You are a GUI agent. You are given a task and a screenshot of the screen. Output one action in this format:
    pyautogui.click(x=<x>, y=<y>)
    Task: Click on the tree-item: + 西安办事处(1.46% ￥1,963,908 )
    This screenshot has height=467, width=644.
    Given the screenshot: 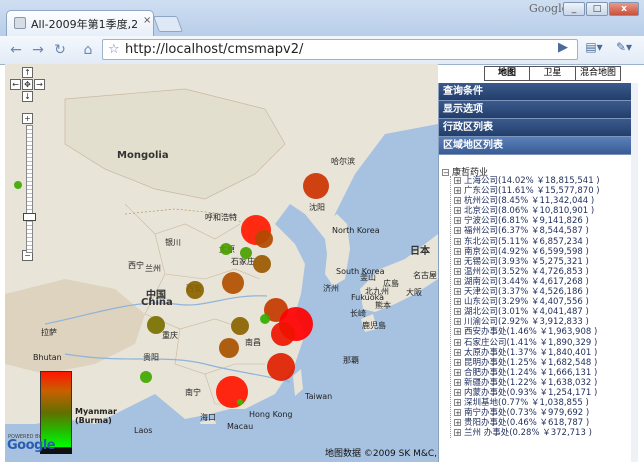 What is the action you would take?
    pyautogui.click(x=544, y=332)
    